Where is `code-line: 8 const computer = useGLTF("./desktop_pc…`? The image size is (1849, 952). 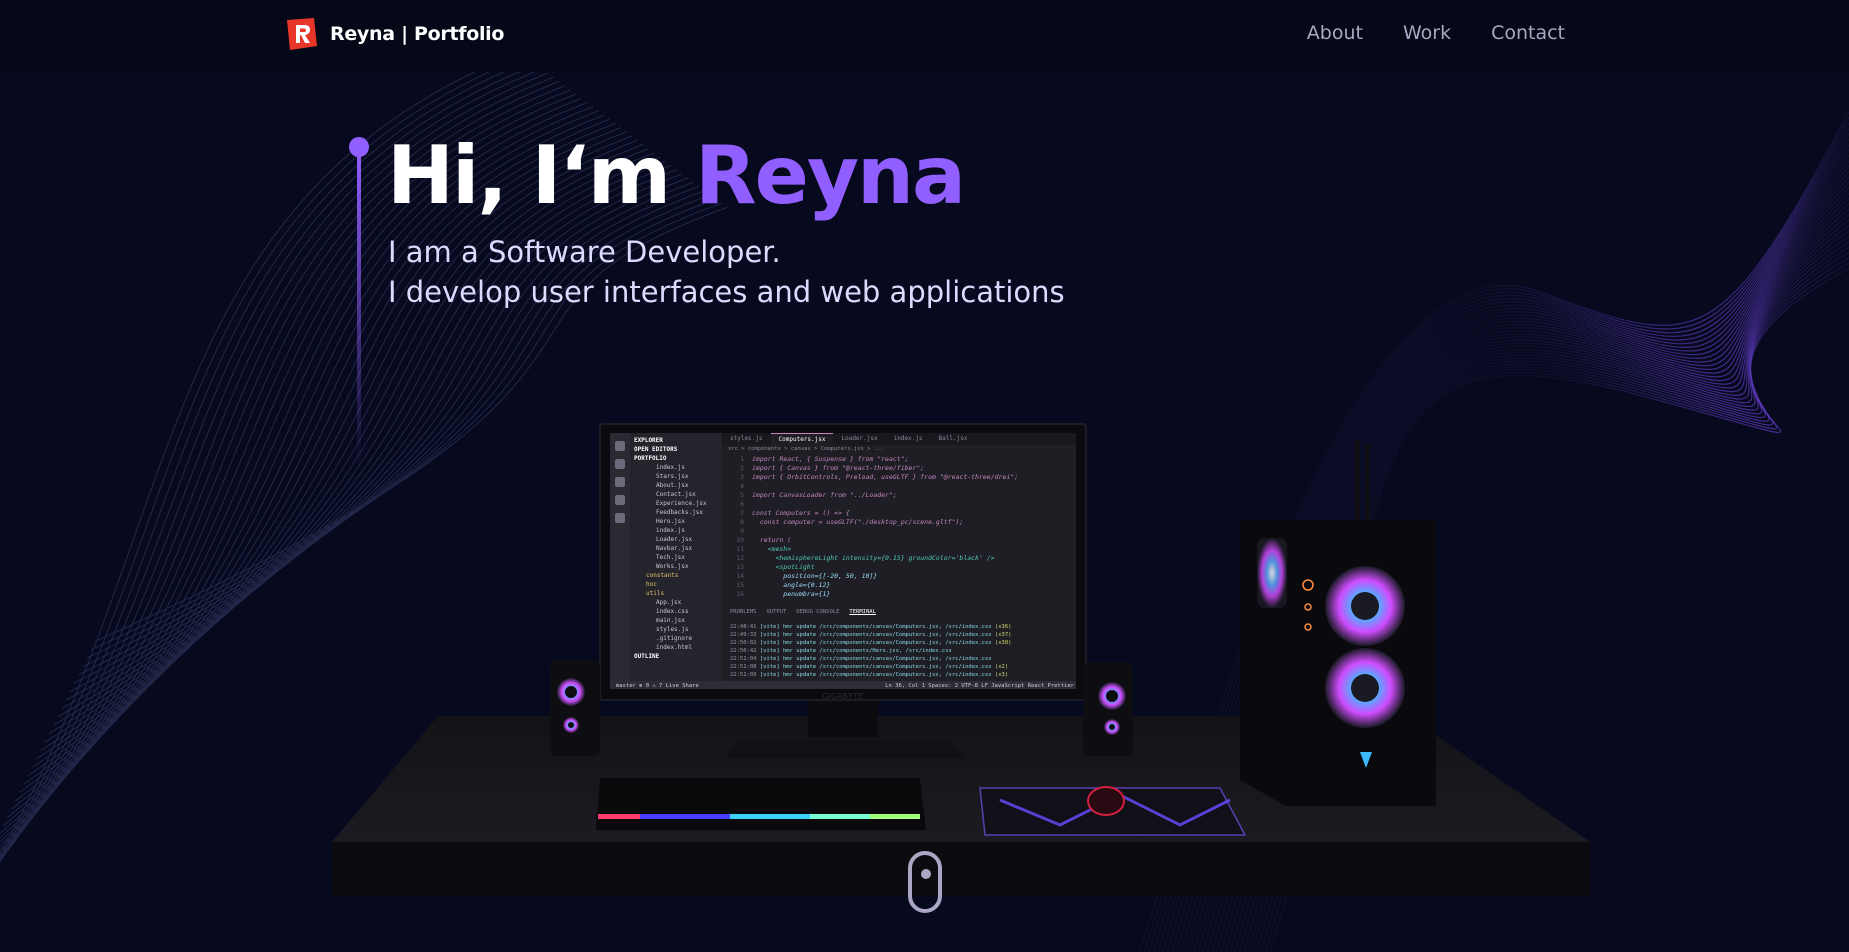 code-line: 8 const computer = useGLTF("./desktop_pc… is located at coordinates (903, 522).